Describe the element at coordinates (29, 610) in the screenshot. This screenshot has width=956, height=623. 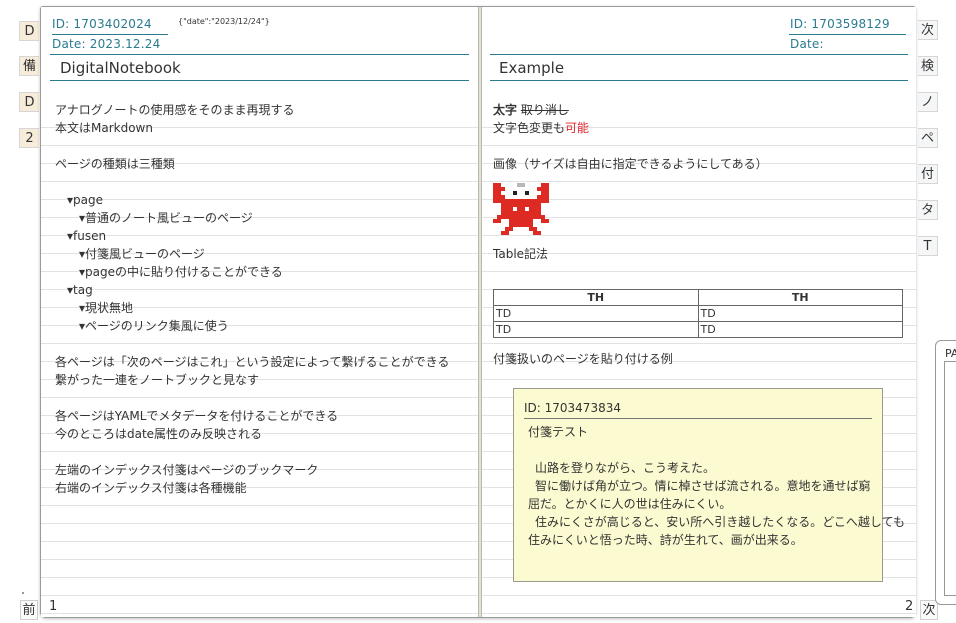
I see `prev-page-button: 前` at that location.